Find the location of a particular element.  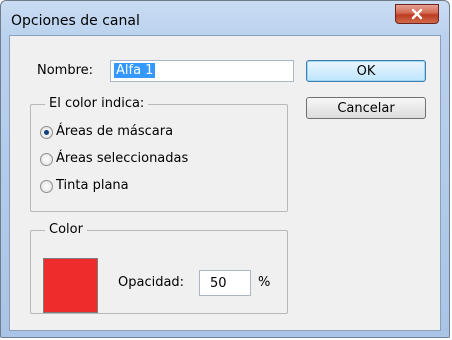

color-swatch is located at coordinates (70, 285).